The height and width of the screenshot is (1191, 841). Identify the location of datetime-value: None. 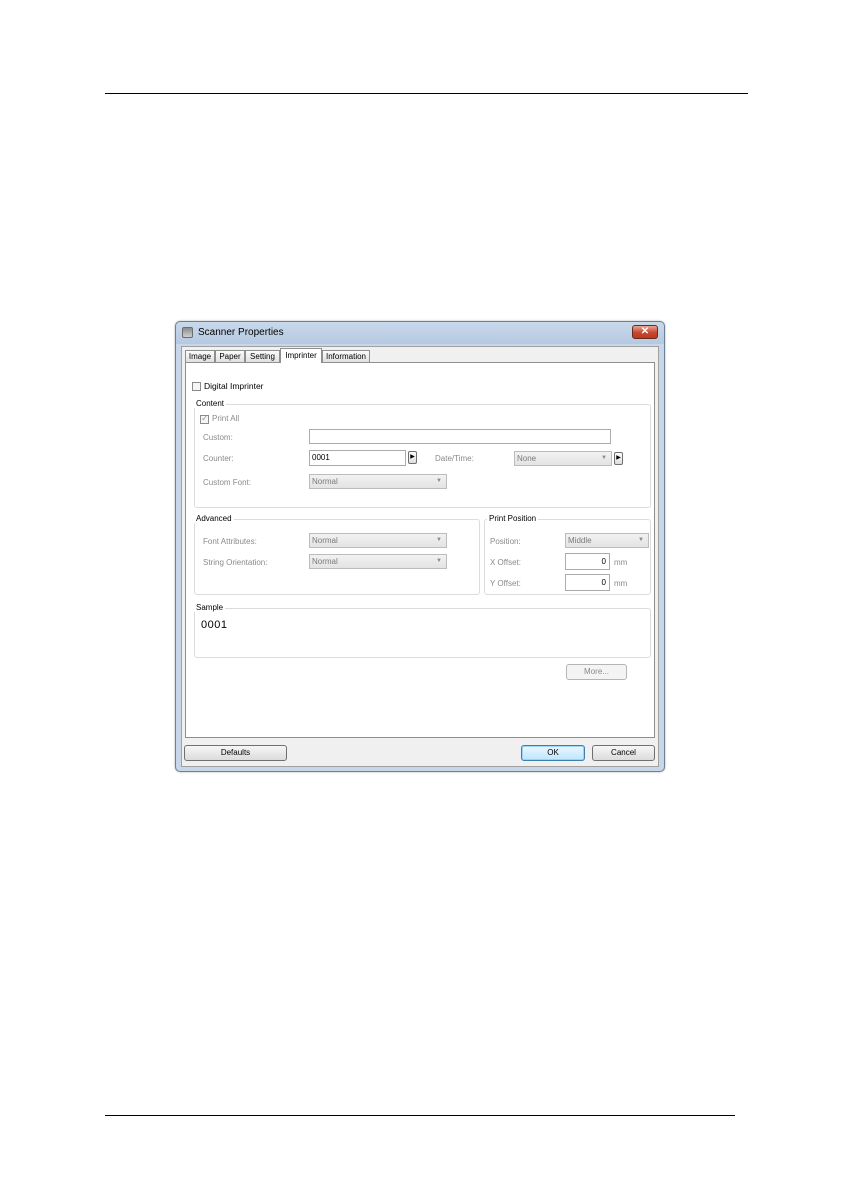
(527, 458).